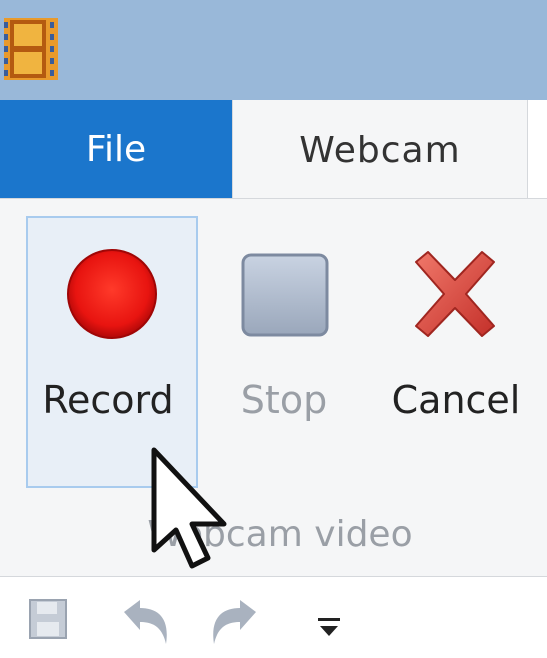  What do you see at coordinates (189, 508) in the screenshot?
I see `mouse-cursor` at bounding box center [189, 508].